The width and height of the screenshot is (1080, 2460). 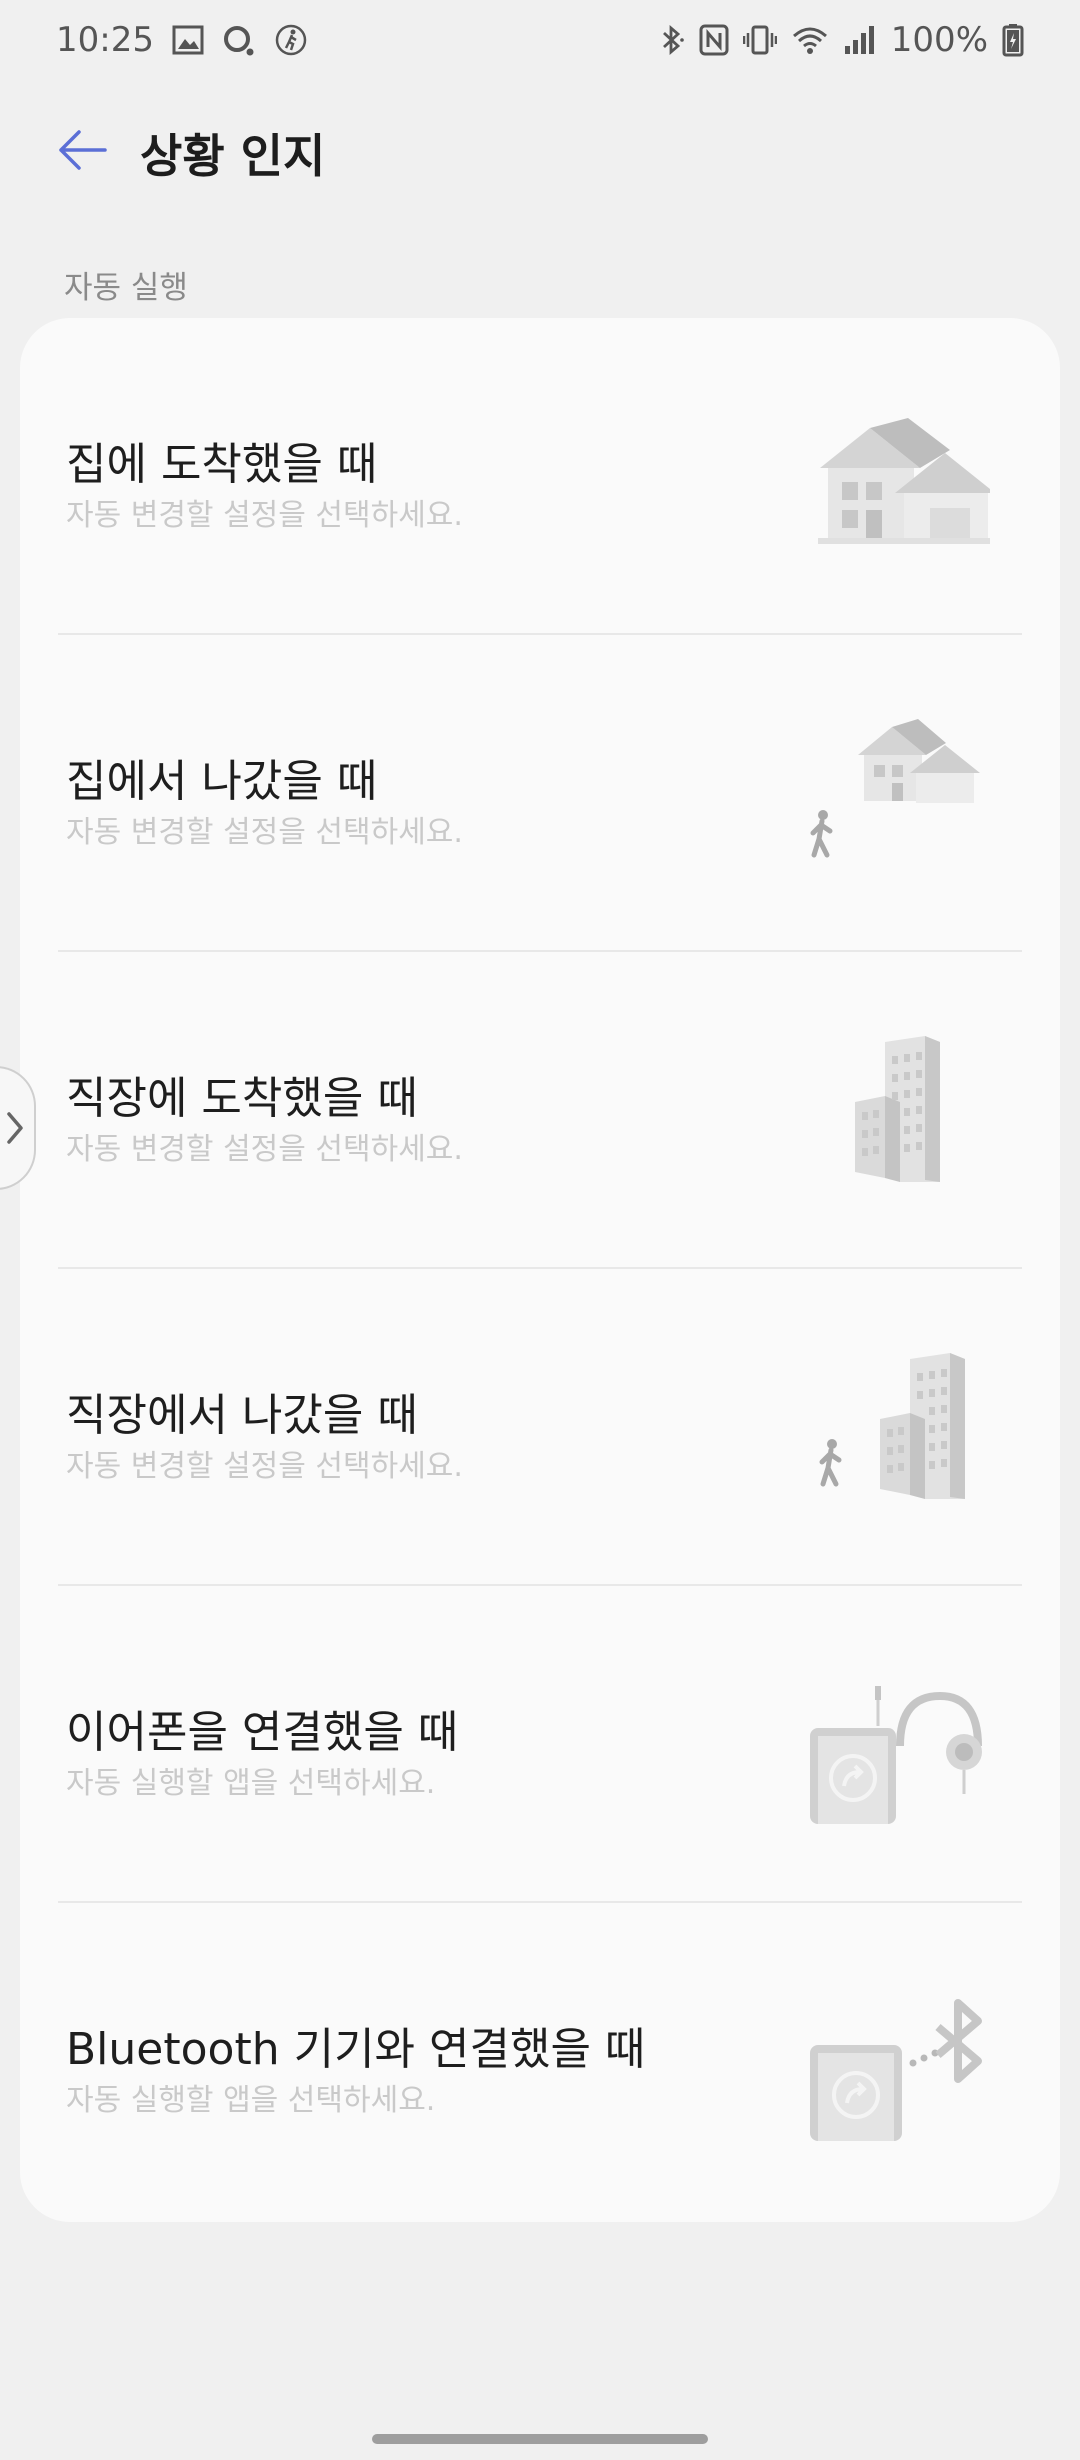 I want to click on status-left: 10:25, so click(x=182, y=40).